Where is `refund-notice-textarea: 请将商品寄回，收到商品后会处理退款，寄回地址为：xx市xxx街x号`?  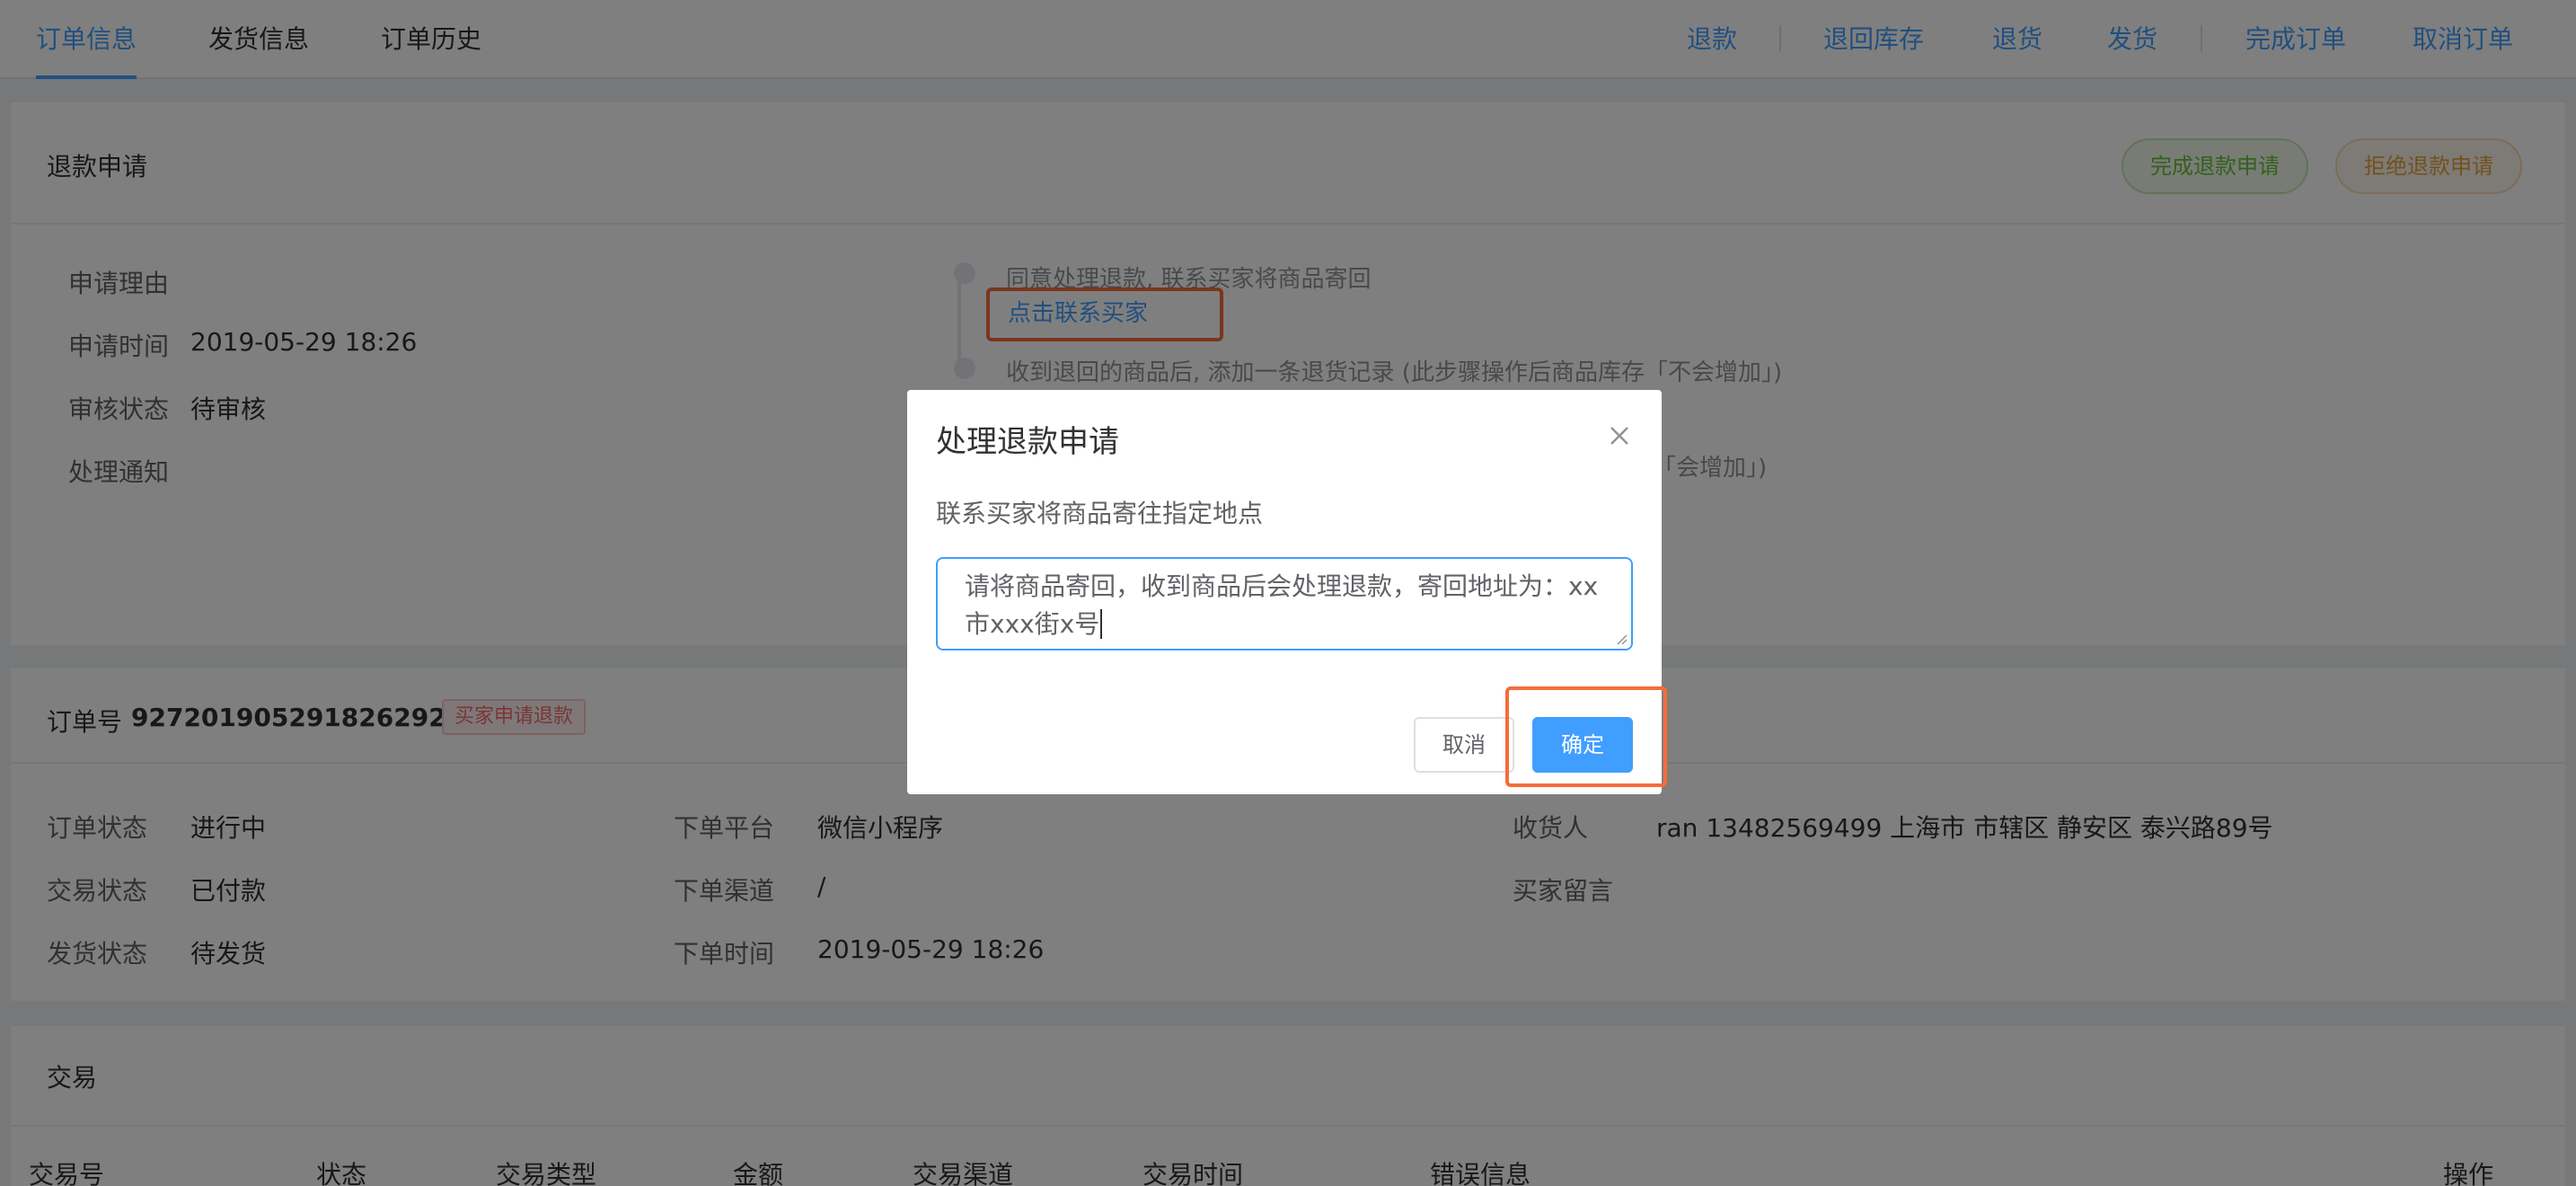 refund-notice-textarea: 请将商品寄回，收到商品后会处理退款，寄回地址为：xx市xxx街x号 is located at coordinates (1284, 604).